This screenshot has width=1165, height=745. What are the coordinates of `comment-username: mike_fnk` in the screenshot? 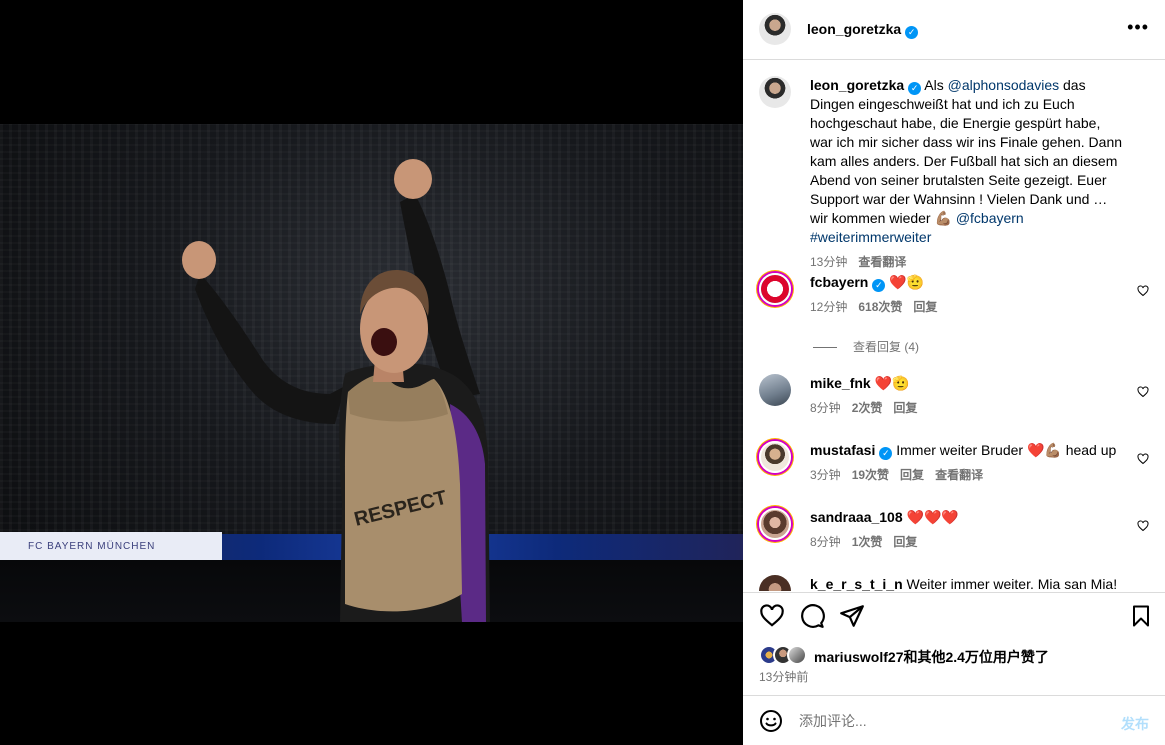 It's located at (840, 383).